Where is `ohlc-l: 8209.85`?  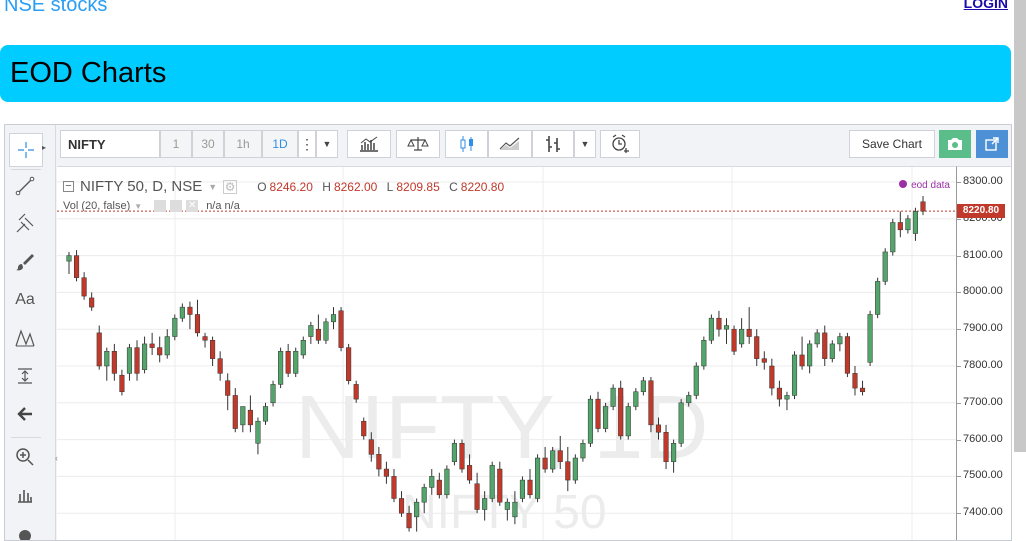
ohlc-l: 8209.85 is located at coordinates (418, 186).